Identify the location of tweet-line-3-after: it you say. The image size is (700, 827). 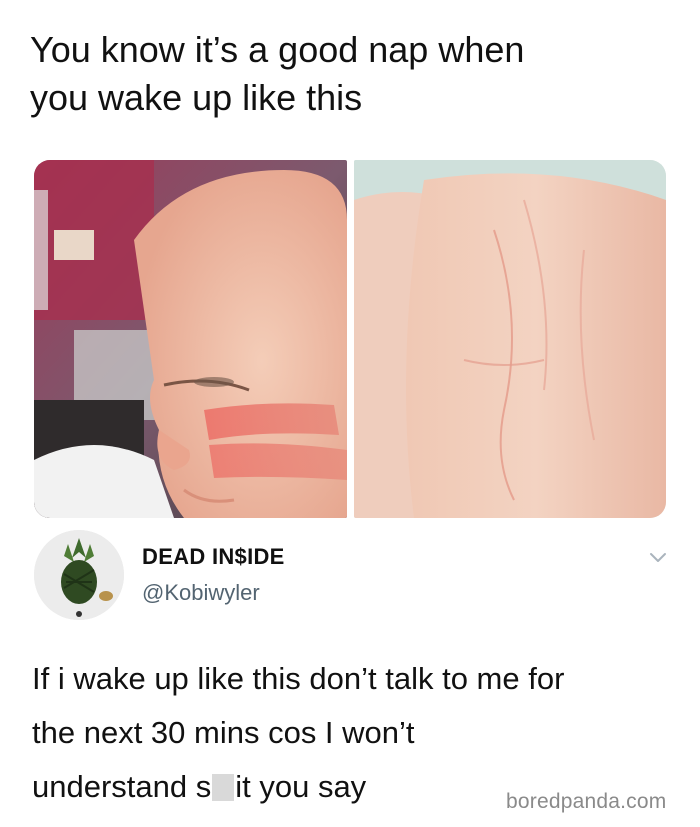
(301, 786).